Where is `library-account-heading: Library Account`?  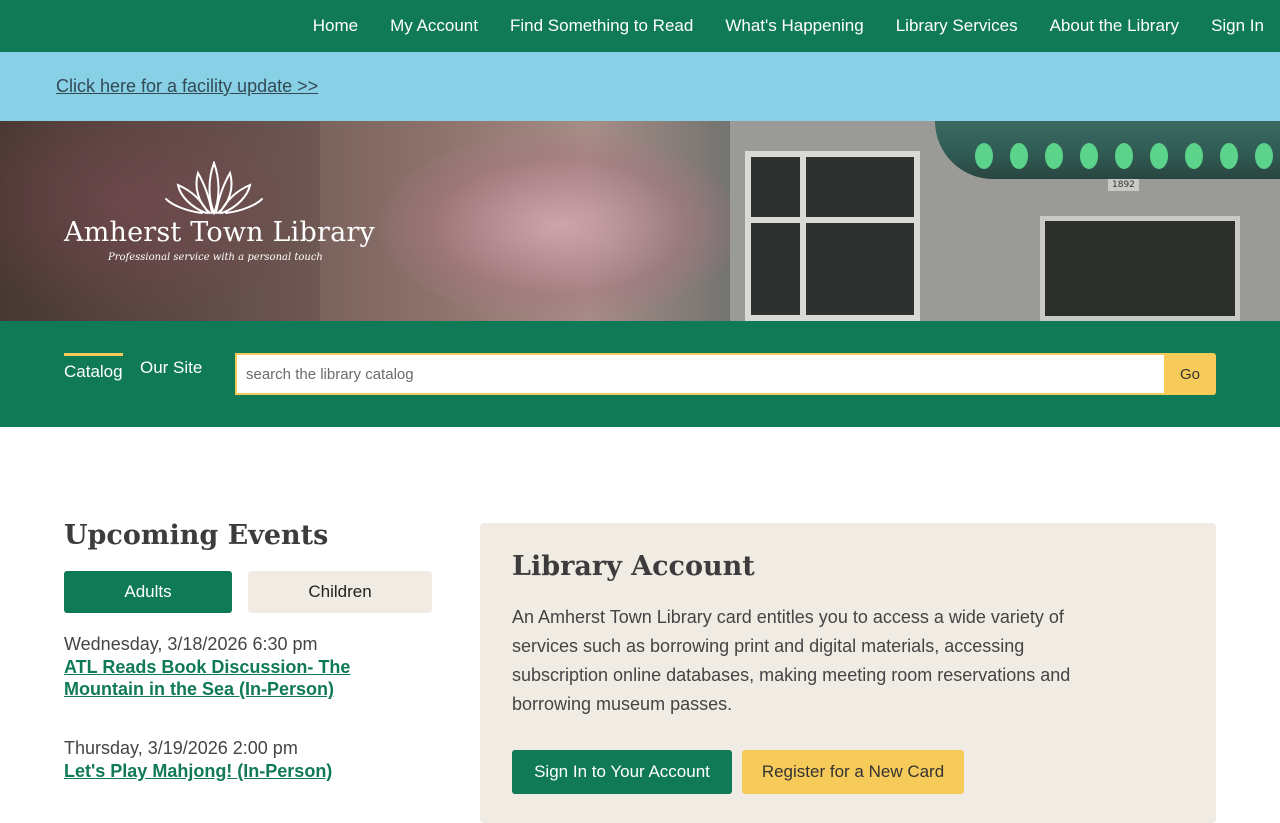 library-account-heading: Library Account is located at coordinates (633, 566).